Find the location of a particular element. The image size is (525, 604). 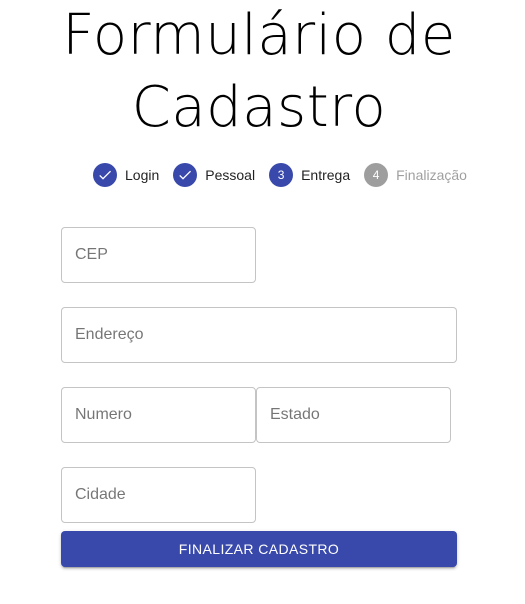

estado-input is located at coordinates (353, 415).